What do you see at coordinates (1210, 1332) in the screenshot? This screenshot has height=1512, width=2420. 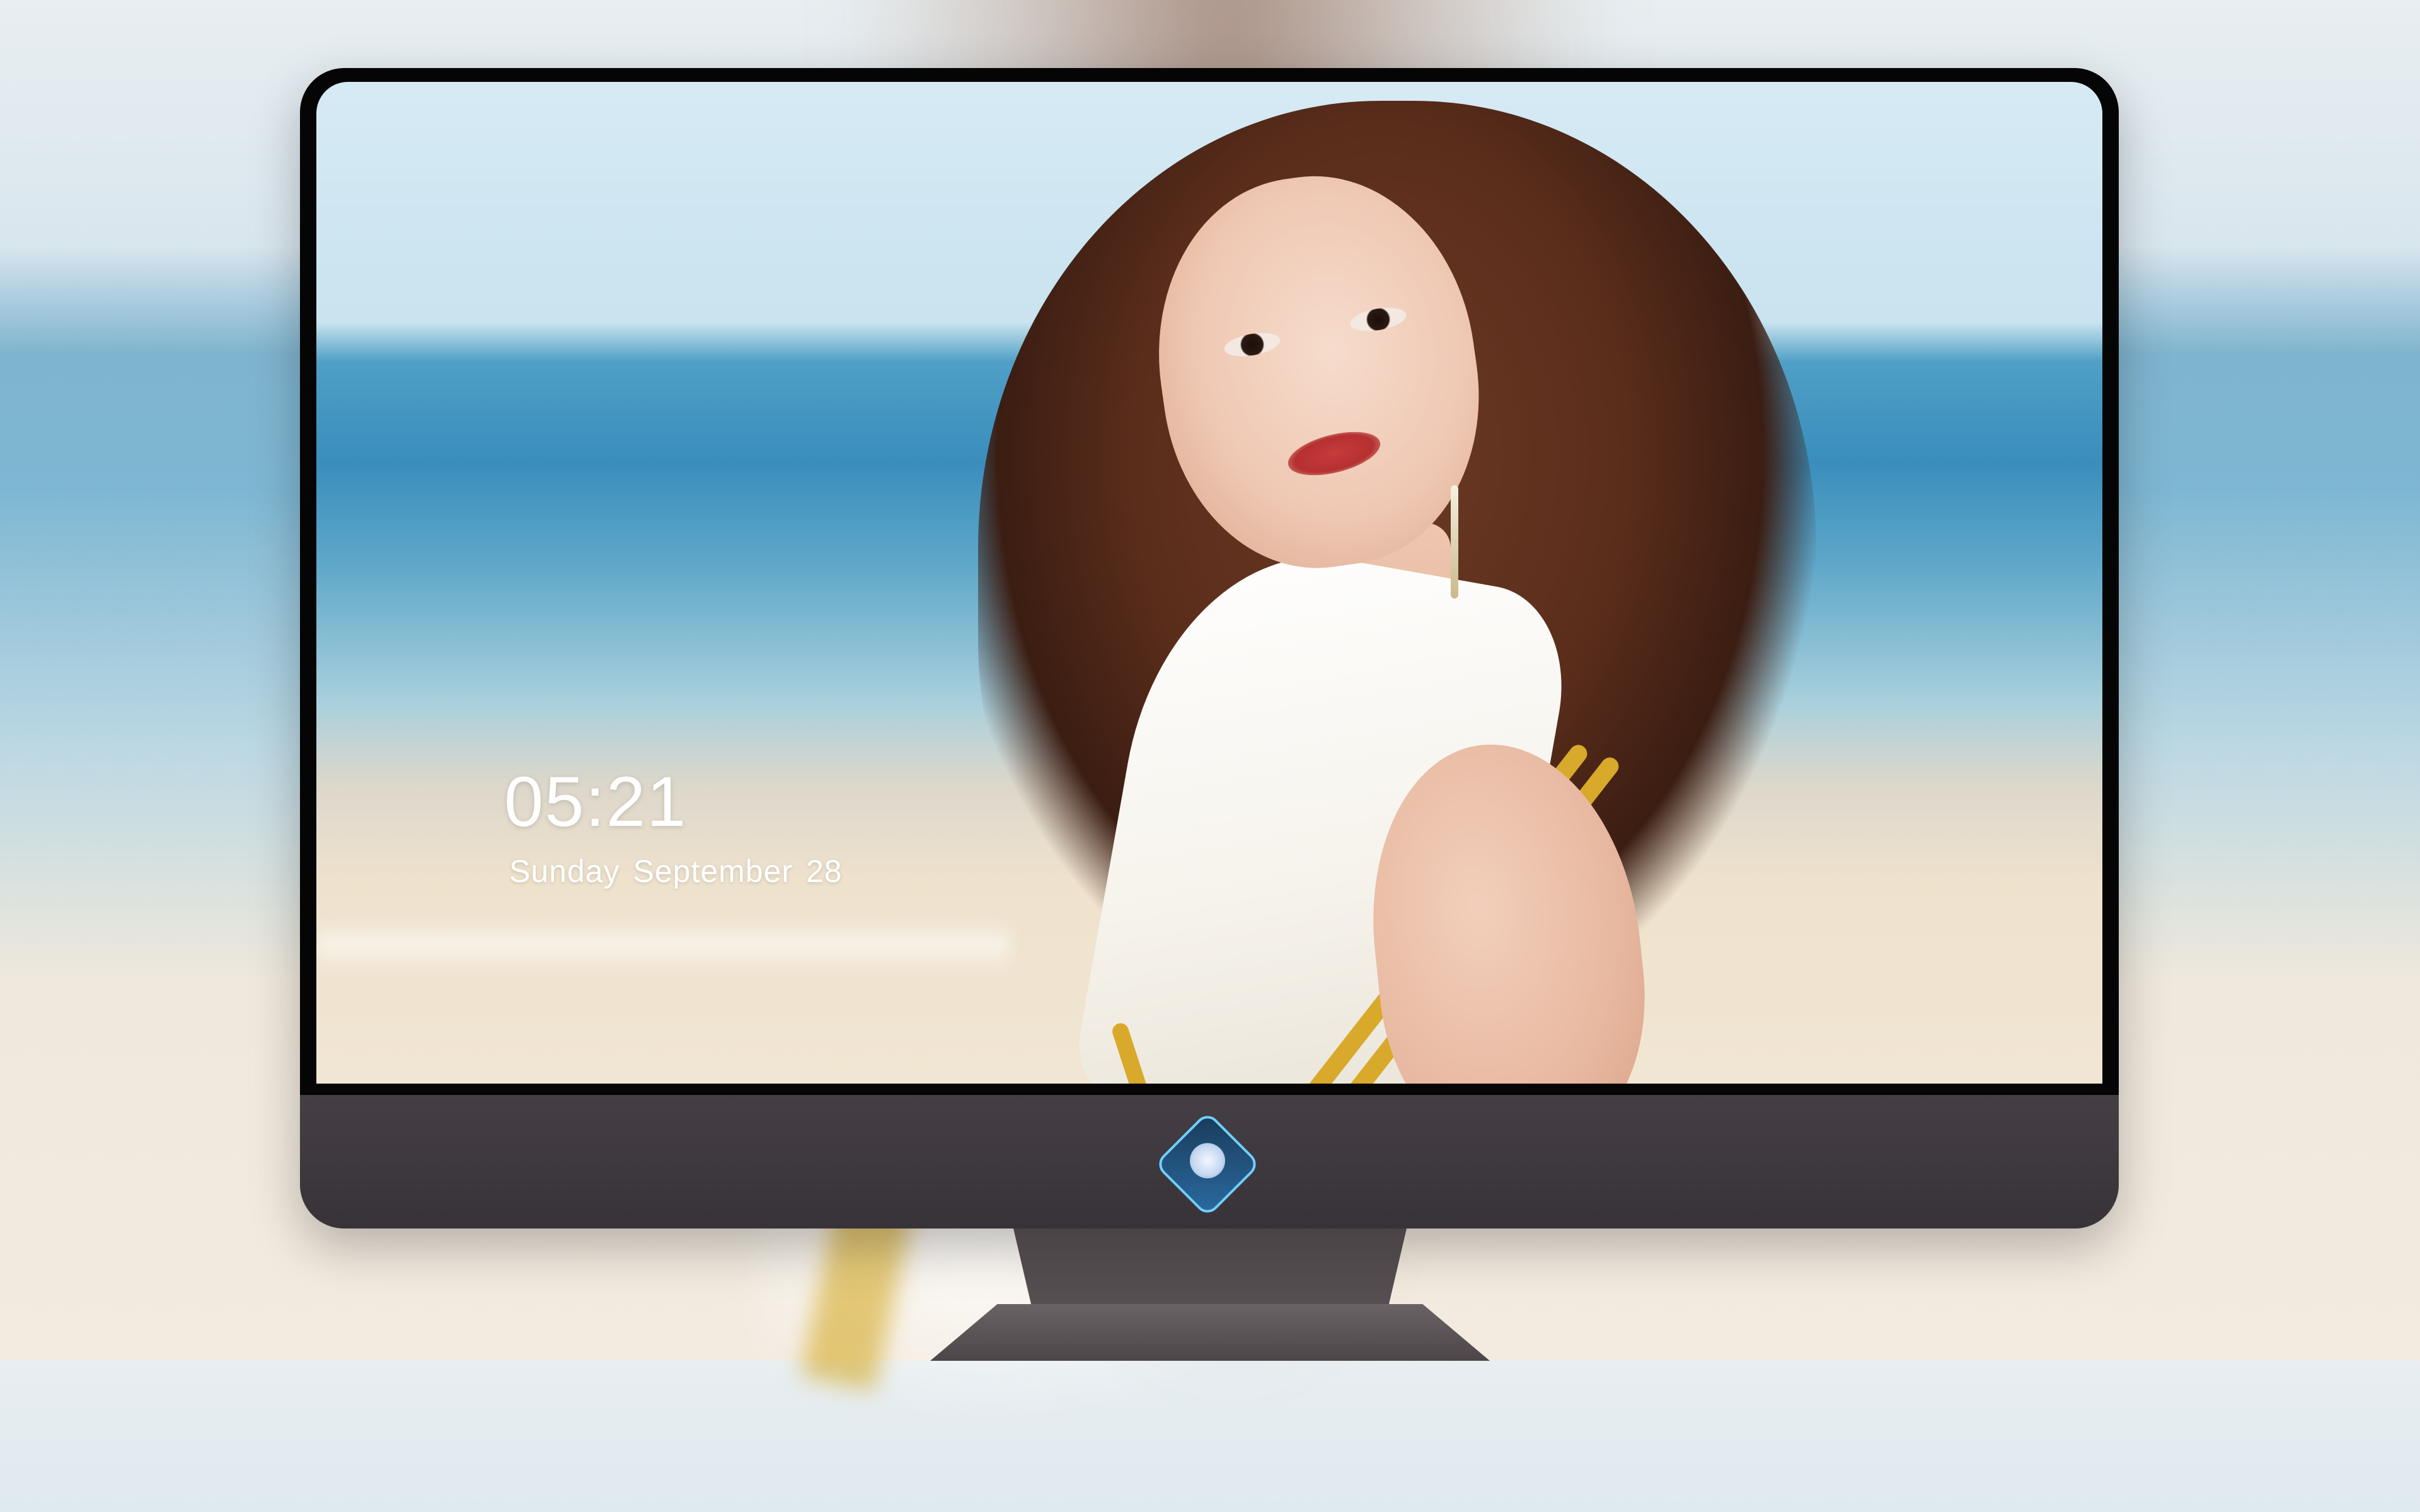 I see `monitor-stand-base` at bounding box center [1210, 1332].